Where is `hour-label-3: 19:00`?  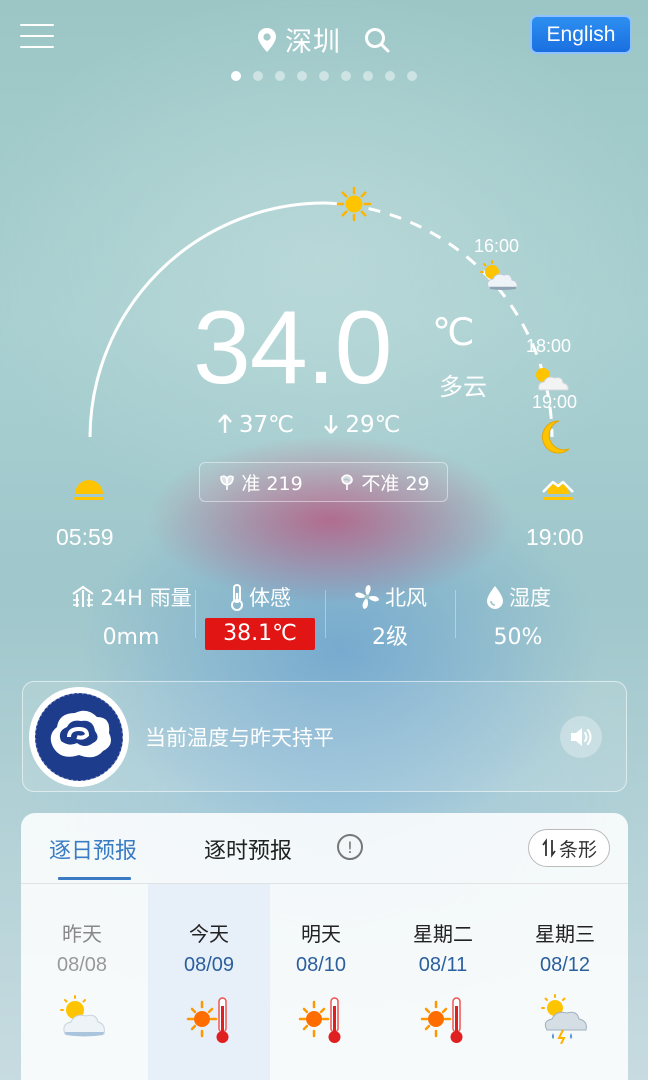
hour-label-3: 19:00 is located at coordinates (555, 402).